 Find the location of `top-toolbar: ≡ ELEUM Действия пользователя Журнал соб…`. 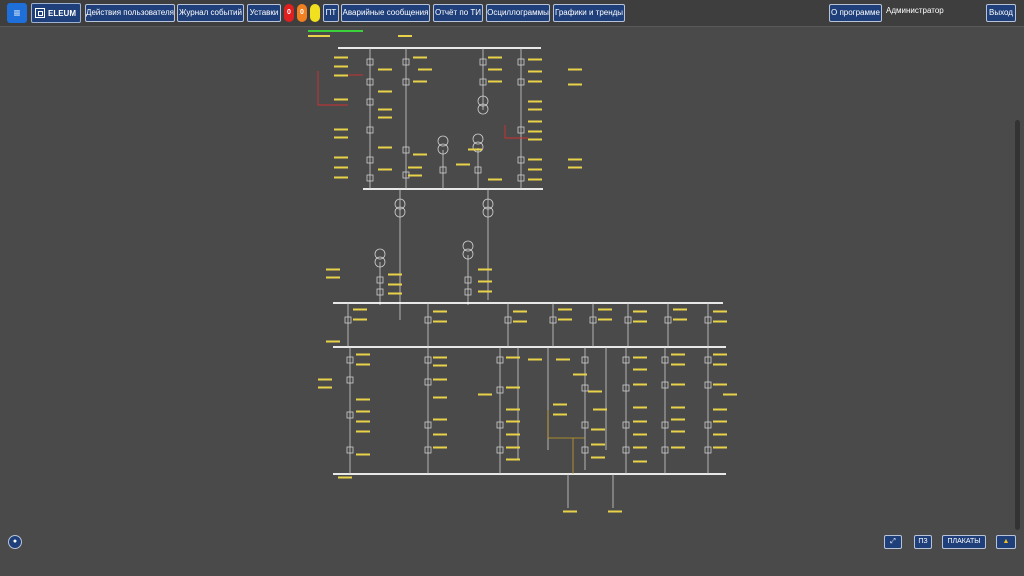

top-toolbar: ≡ ELEUM Действия пользователя Журнал соб… is located at coordinates (512, 13).